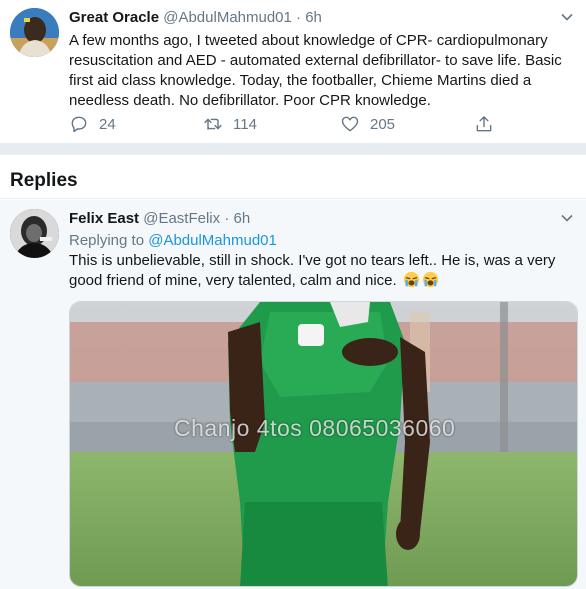  I want to click on share-icon, so click(484, 124).